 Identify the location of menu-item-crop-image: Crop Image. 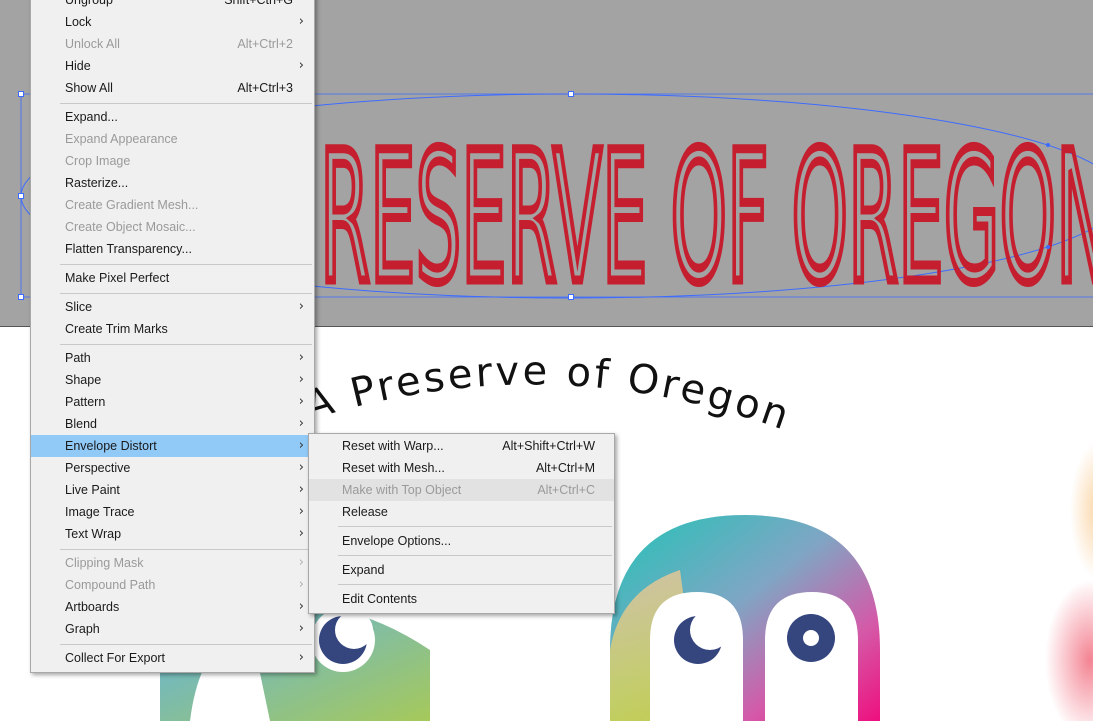
(172, 161).